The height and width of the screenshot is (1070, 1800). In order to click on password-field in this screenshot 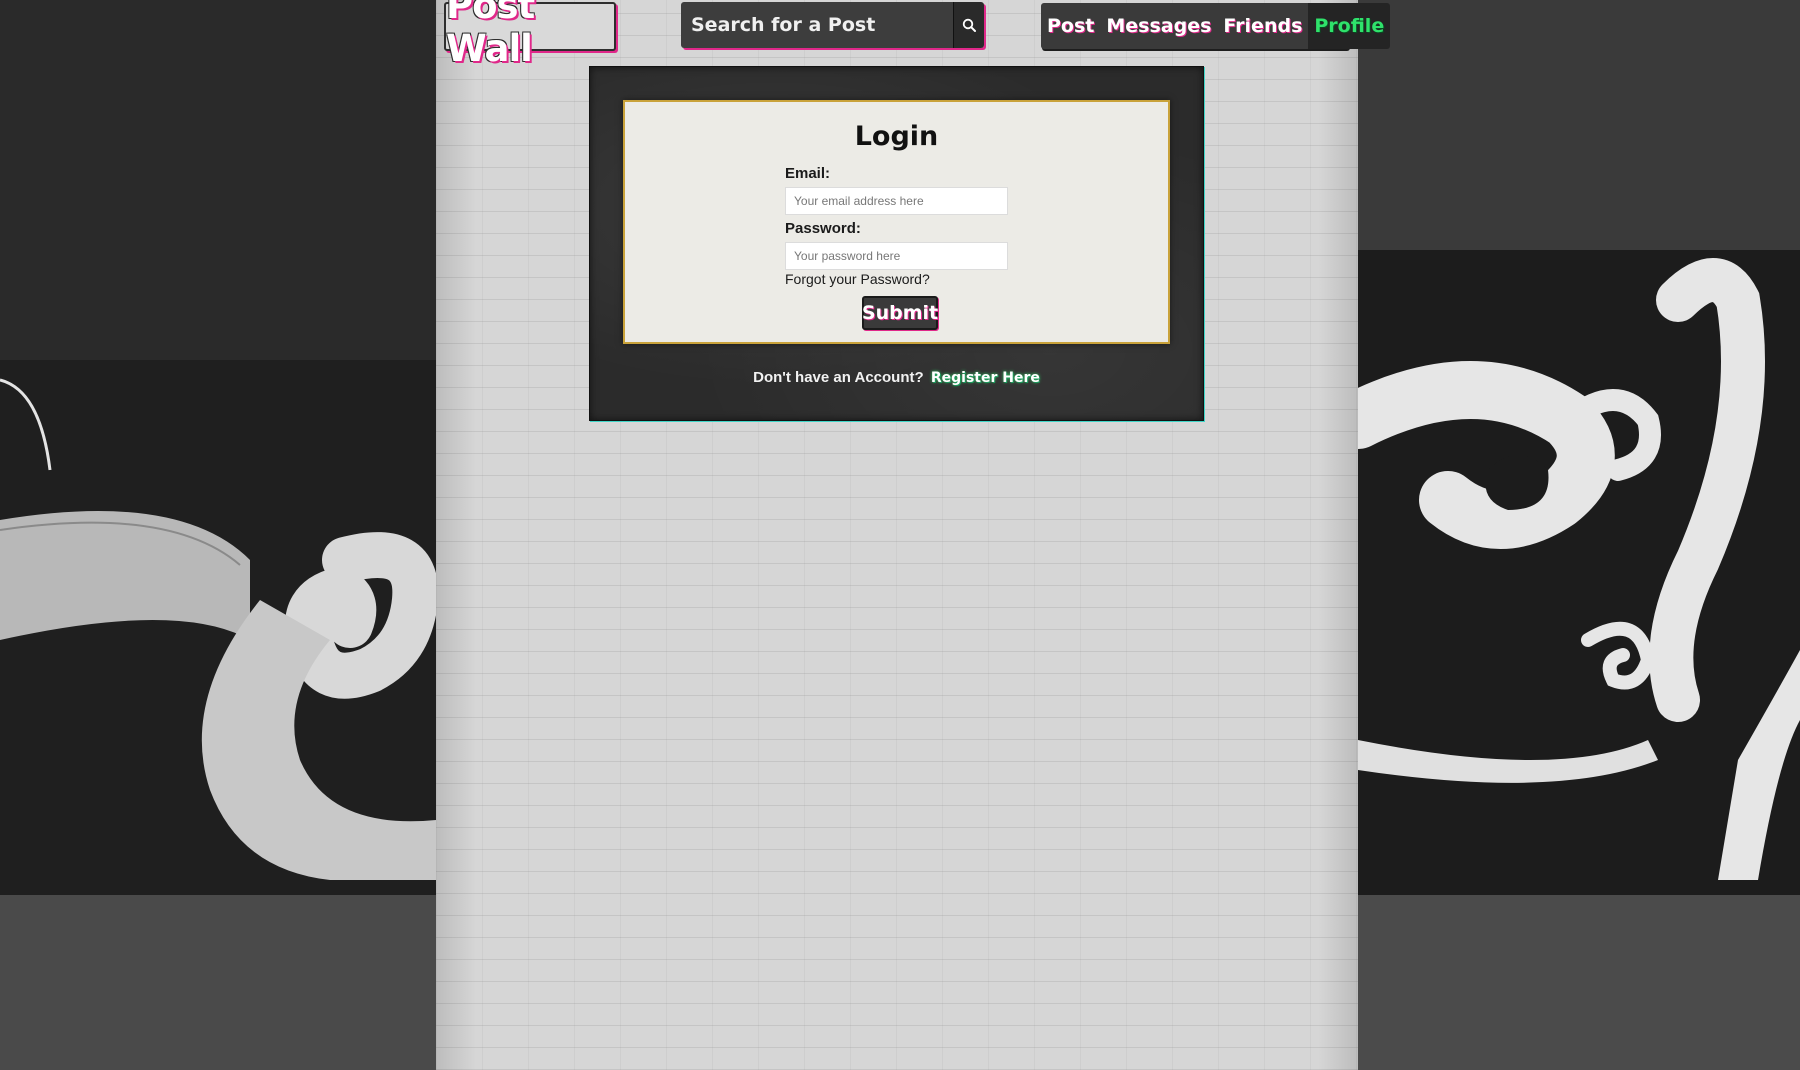, I will do `click(896, 256)`.